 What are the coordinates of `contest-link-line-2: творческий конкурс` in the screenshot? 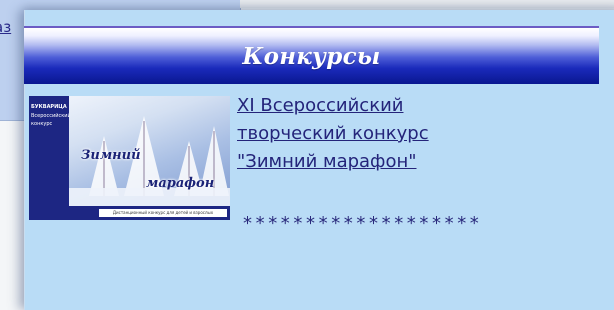 It's located at (417, 134).